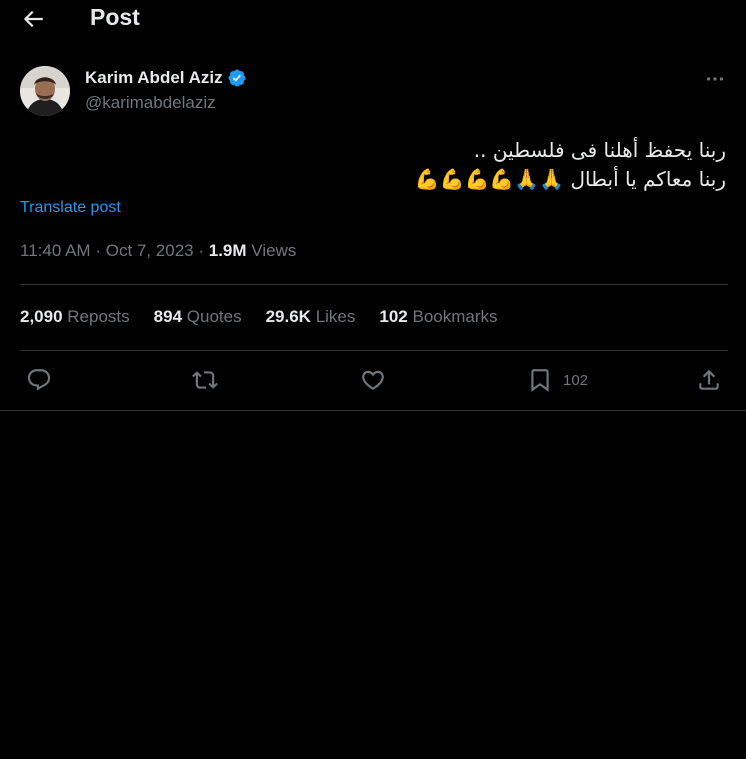  Describe the element at coordinates (599, 150) in the screenshot. I see `post-text-line-1: ربنا يحفظ أهلنا فى فلسطين ..` at that location.